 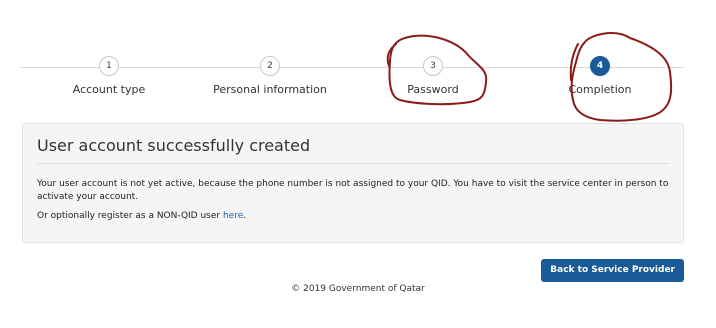 What do you see at coordinates (621, 77) in the screenshot?
I see `annotation-circle-completion` at bounding box center [621, 77].